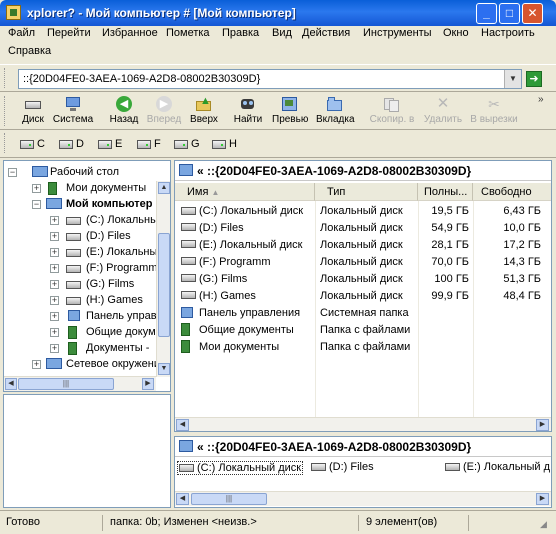  Describe the element at coordinates (363, 498) in the screenshot. I see `secondary-horizontal-scrollbar: ◀ ||| ▶` at that location.